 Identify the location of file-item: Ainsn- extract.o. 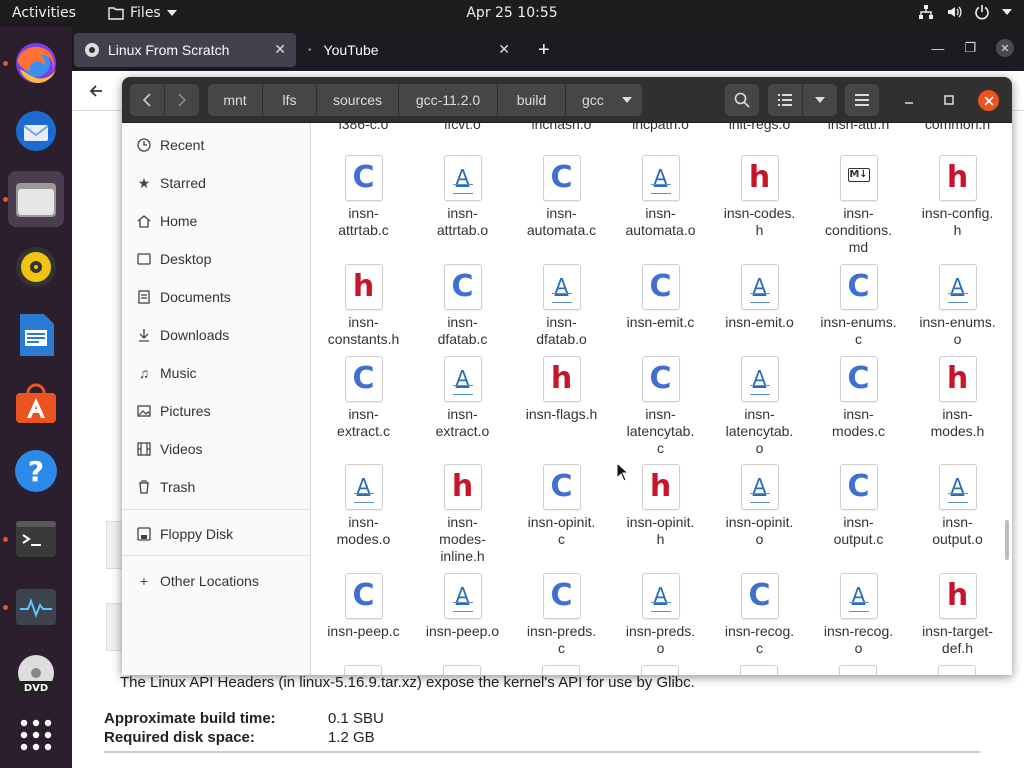
(462, 398).